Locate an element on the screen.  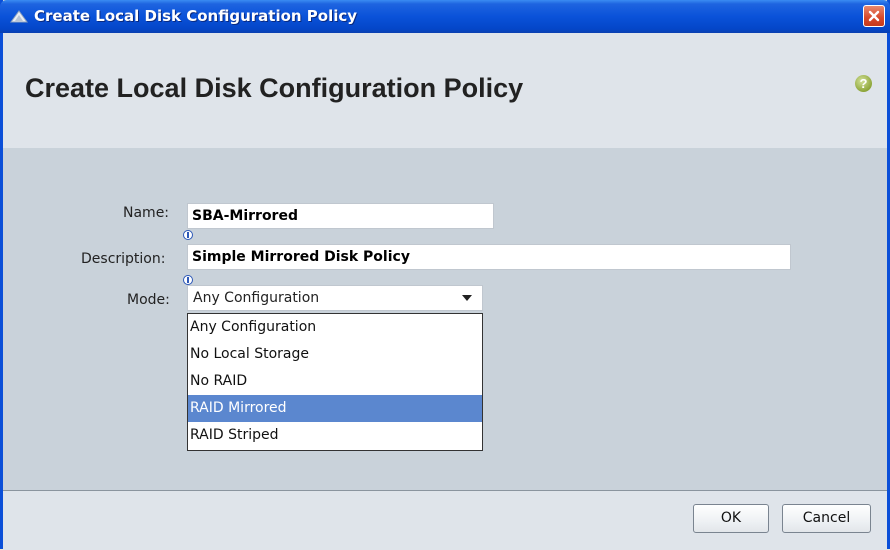
dialog-footer: OK Cancel is located at coordinates (445, 520).